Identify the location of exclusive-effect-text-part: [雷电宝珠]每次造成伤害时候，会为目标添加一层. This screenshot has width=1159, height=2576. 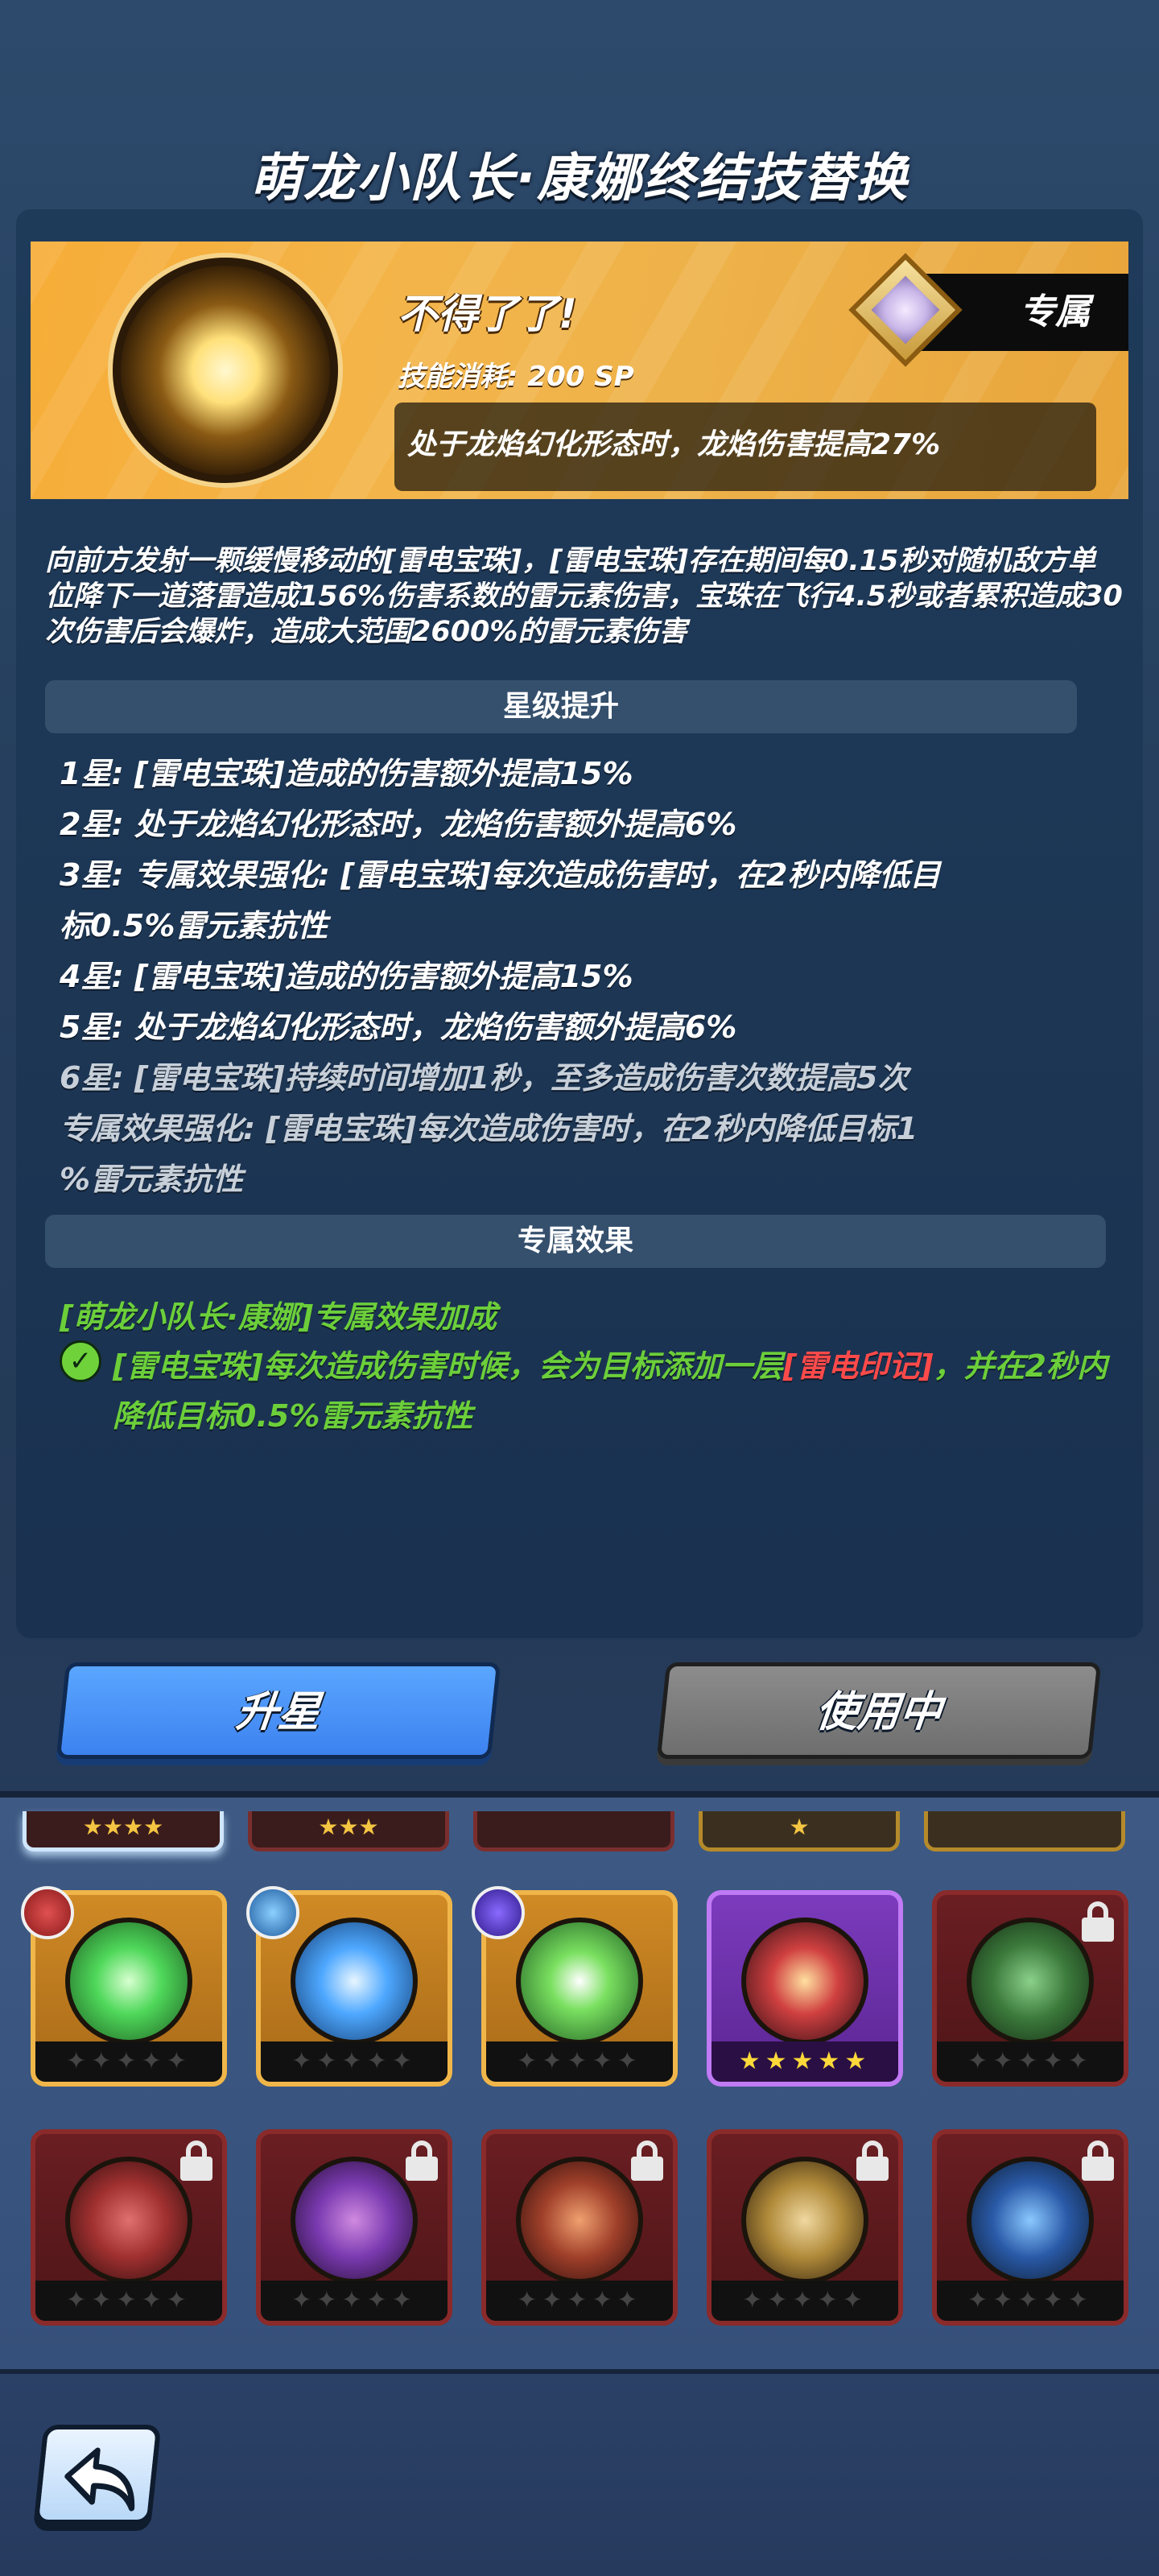
(448, 1366).